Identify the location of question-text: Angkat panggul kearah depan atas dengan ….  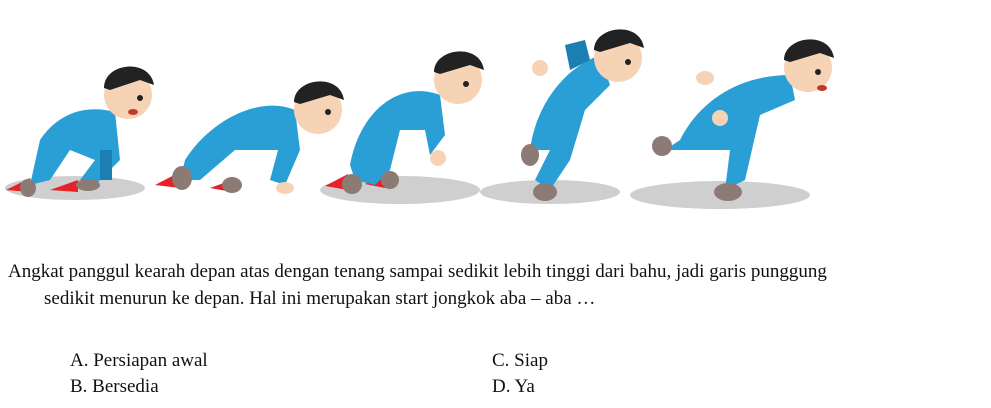
(495, 285).